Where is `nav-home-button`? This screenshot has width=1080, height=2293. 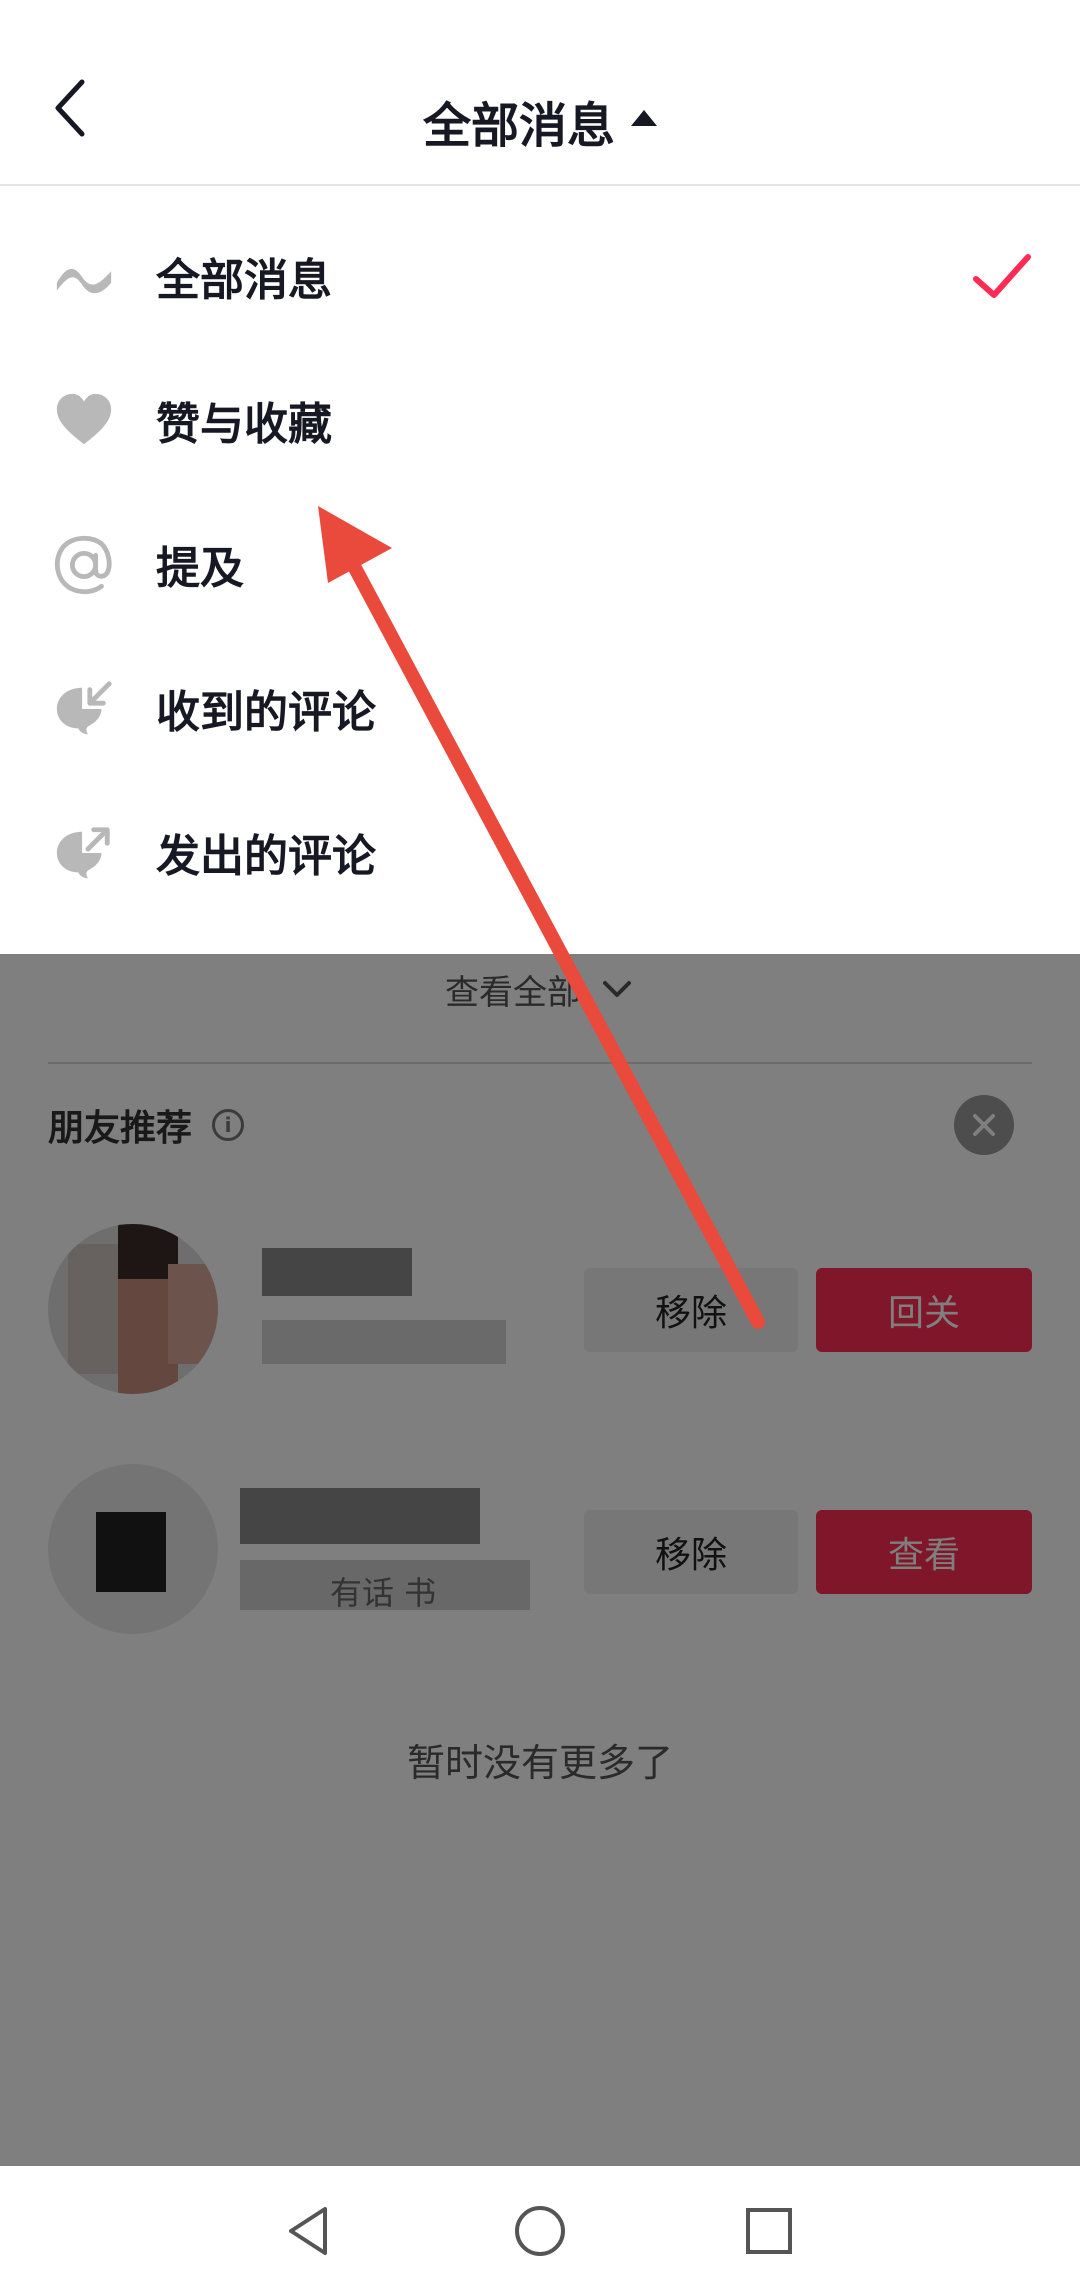 nav-home-button is located at coordinates (540, 2231).